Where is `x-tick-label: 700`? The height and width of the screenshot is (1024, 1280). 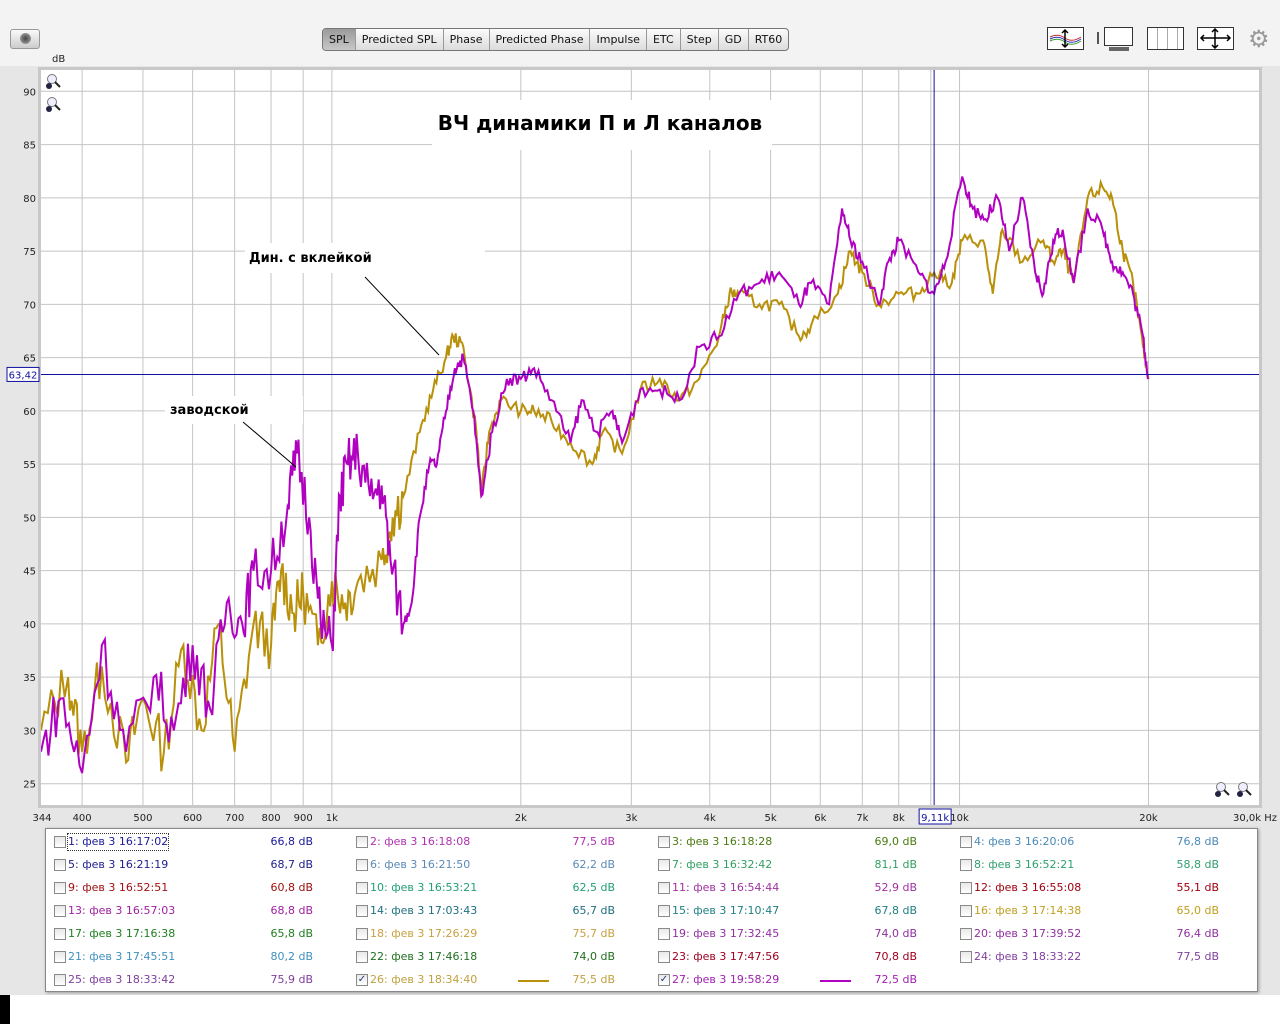 x-tick-label: 700 is located at coordinates (234, 818).